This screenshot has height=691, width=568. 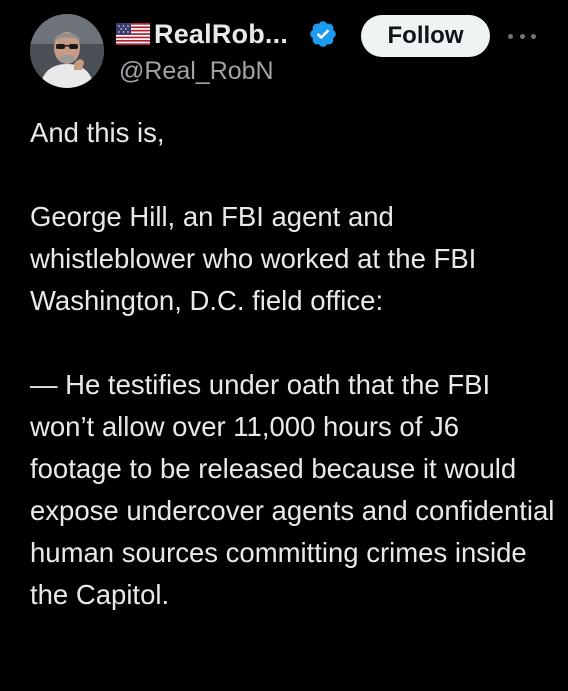 What do you see at coordinates (425, 36) in the screenshot?
I see `follow-button: Follow` at bounding box center [425, 36].